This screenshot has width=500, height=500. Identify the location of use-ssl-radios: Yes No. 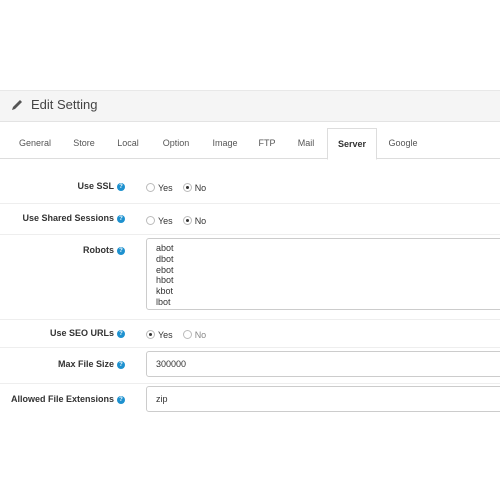
(181, 187).